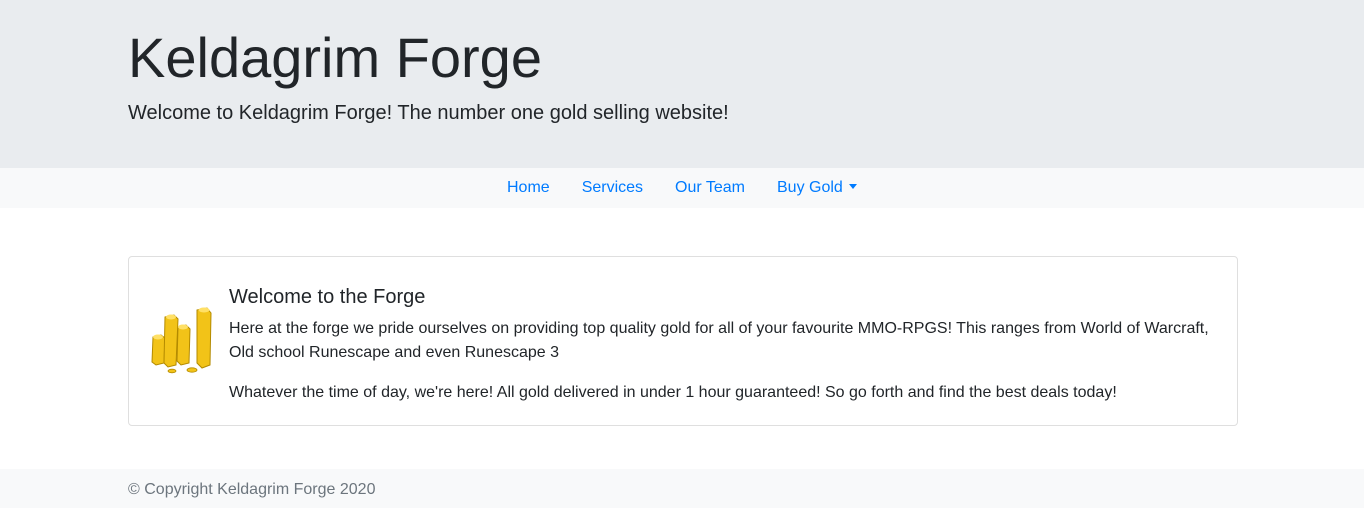 The image size is (1364, 508). I want to click on nav-item-our-team: Our Team, so click(710, 188).